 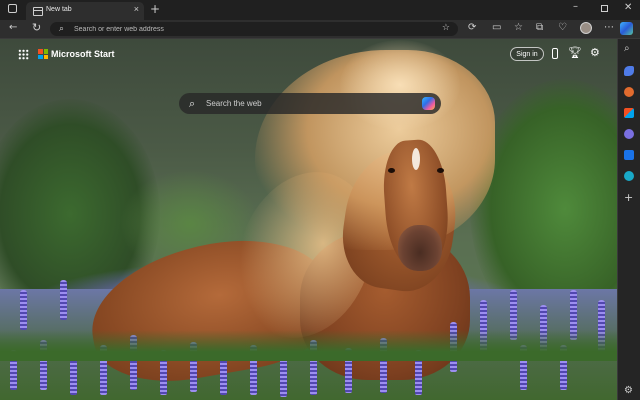 I want to click on address-bar: ⌕ ☆, so click(x=254, y=29).